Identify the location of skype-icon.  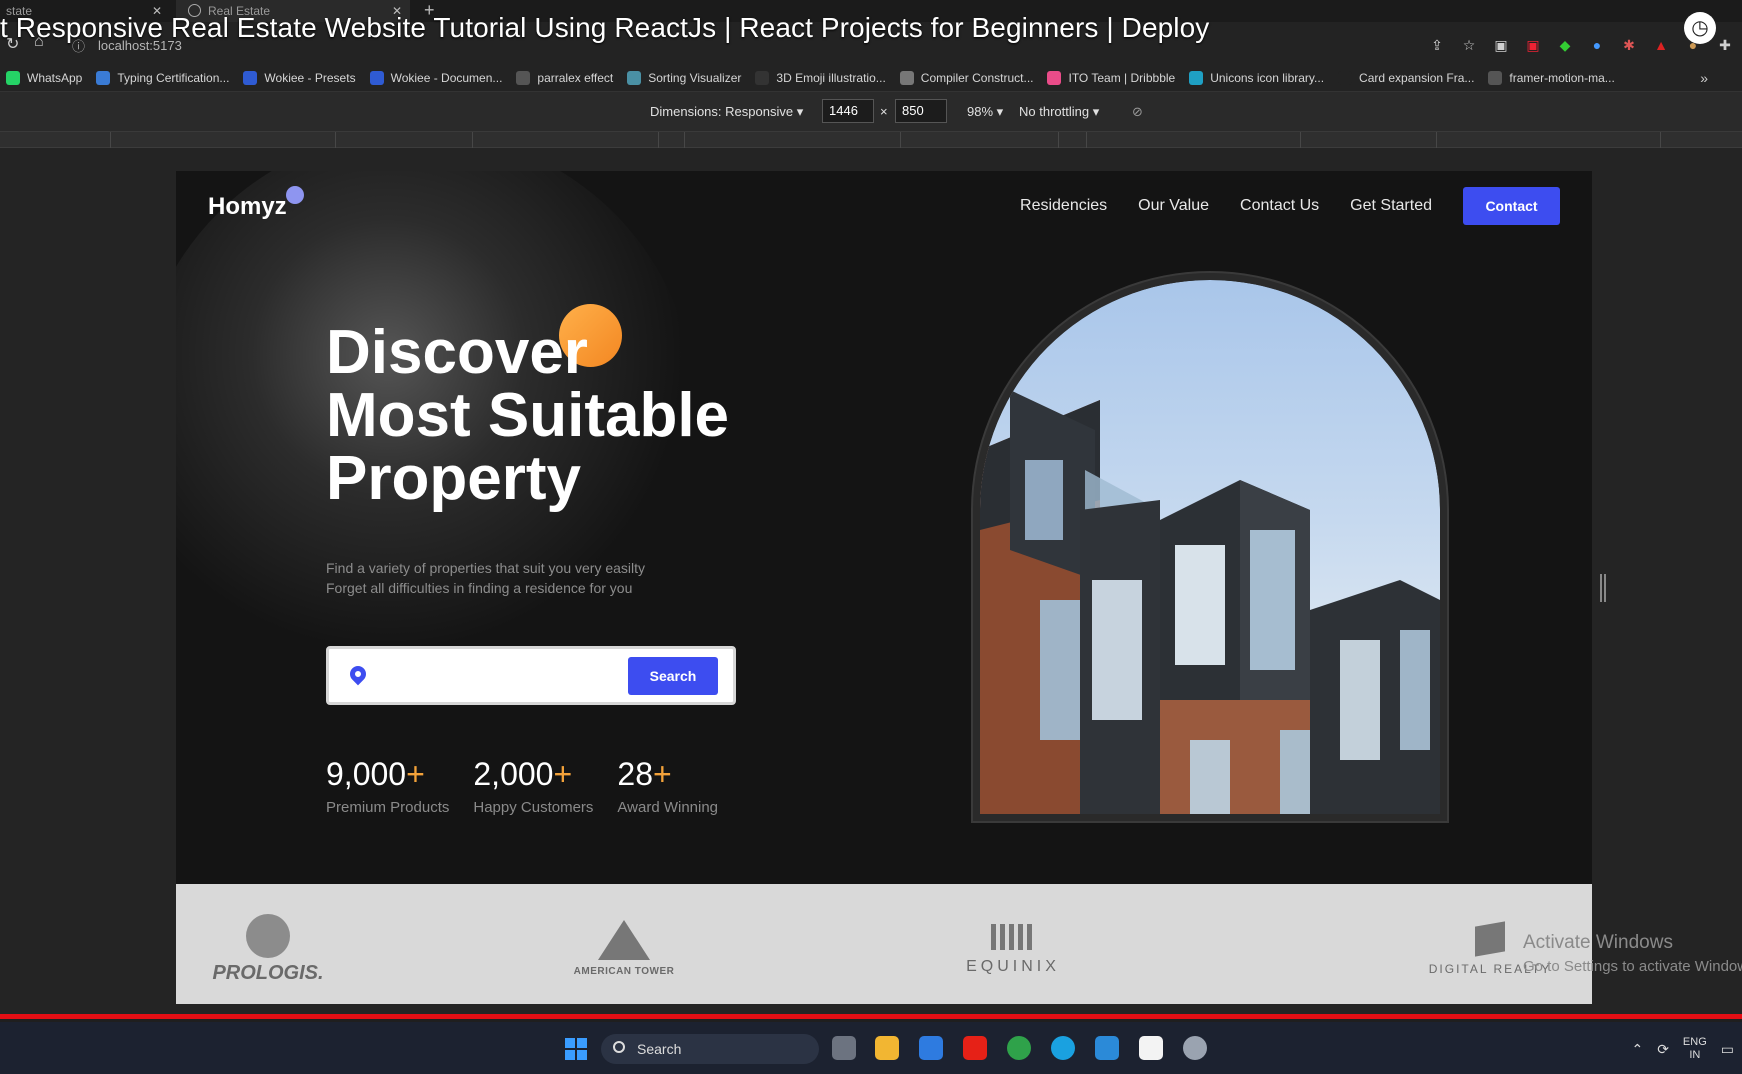
(1063, 1048).